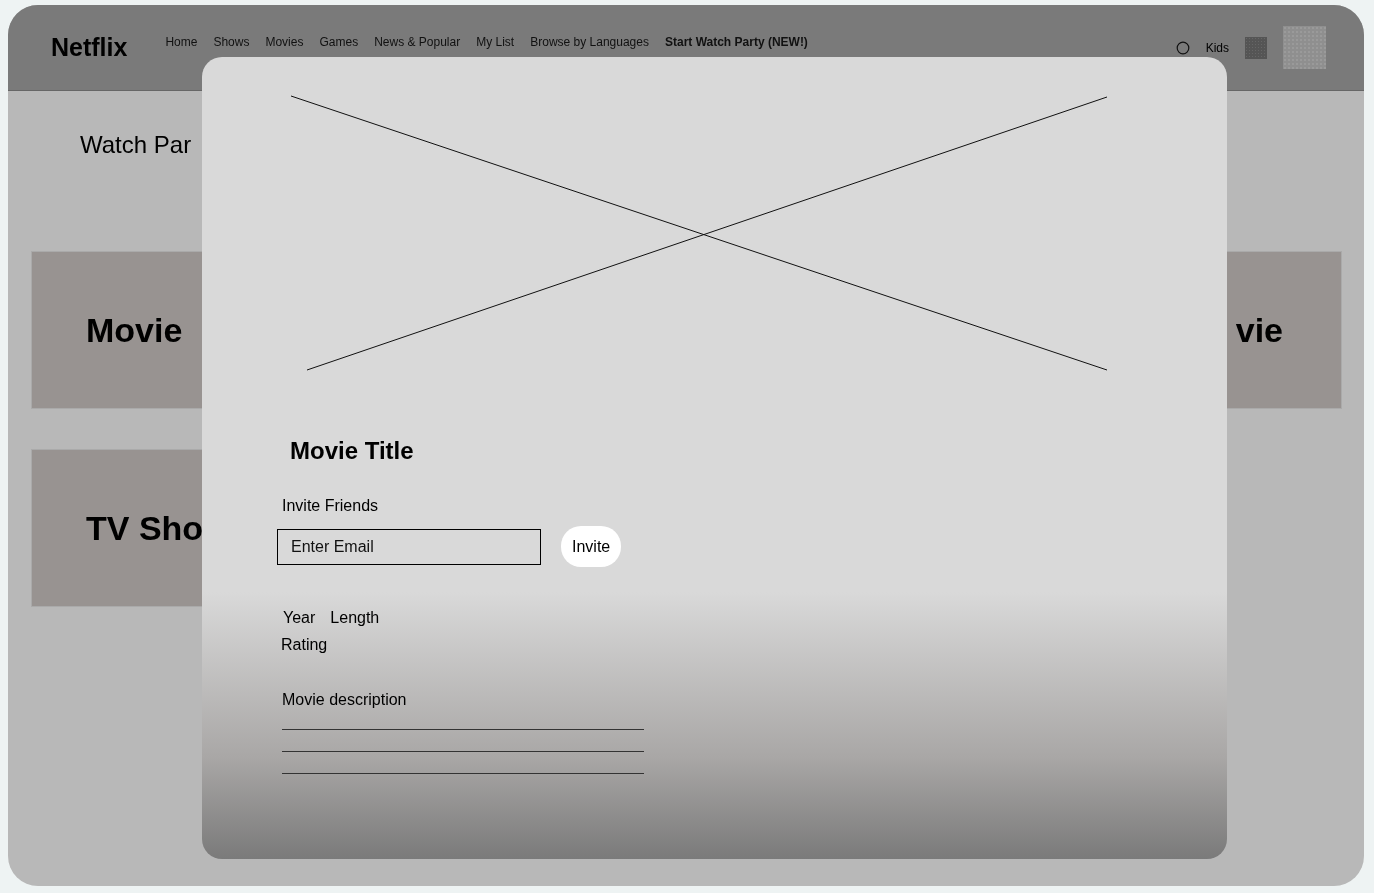 This screenshot has height=893, width=1374. I want to click on profile-icon, so click(1256, 47).